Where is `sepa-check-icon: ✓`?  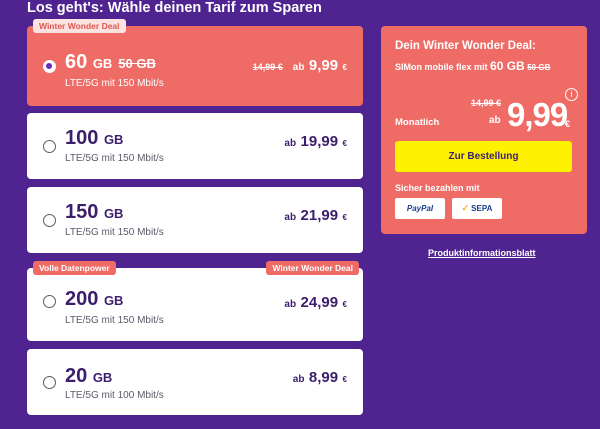
sepa-check-icon: ✓ is located at coordinates (465, 208).